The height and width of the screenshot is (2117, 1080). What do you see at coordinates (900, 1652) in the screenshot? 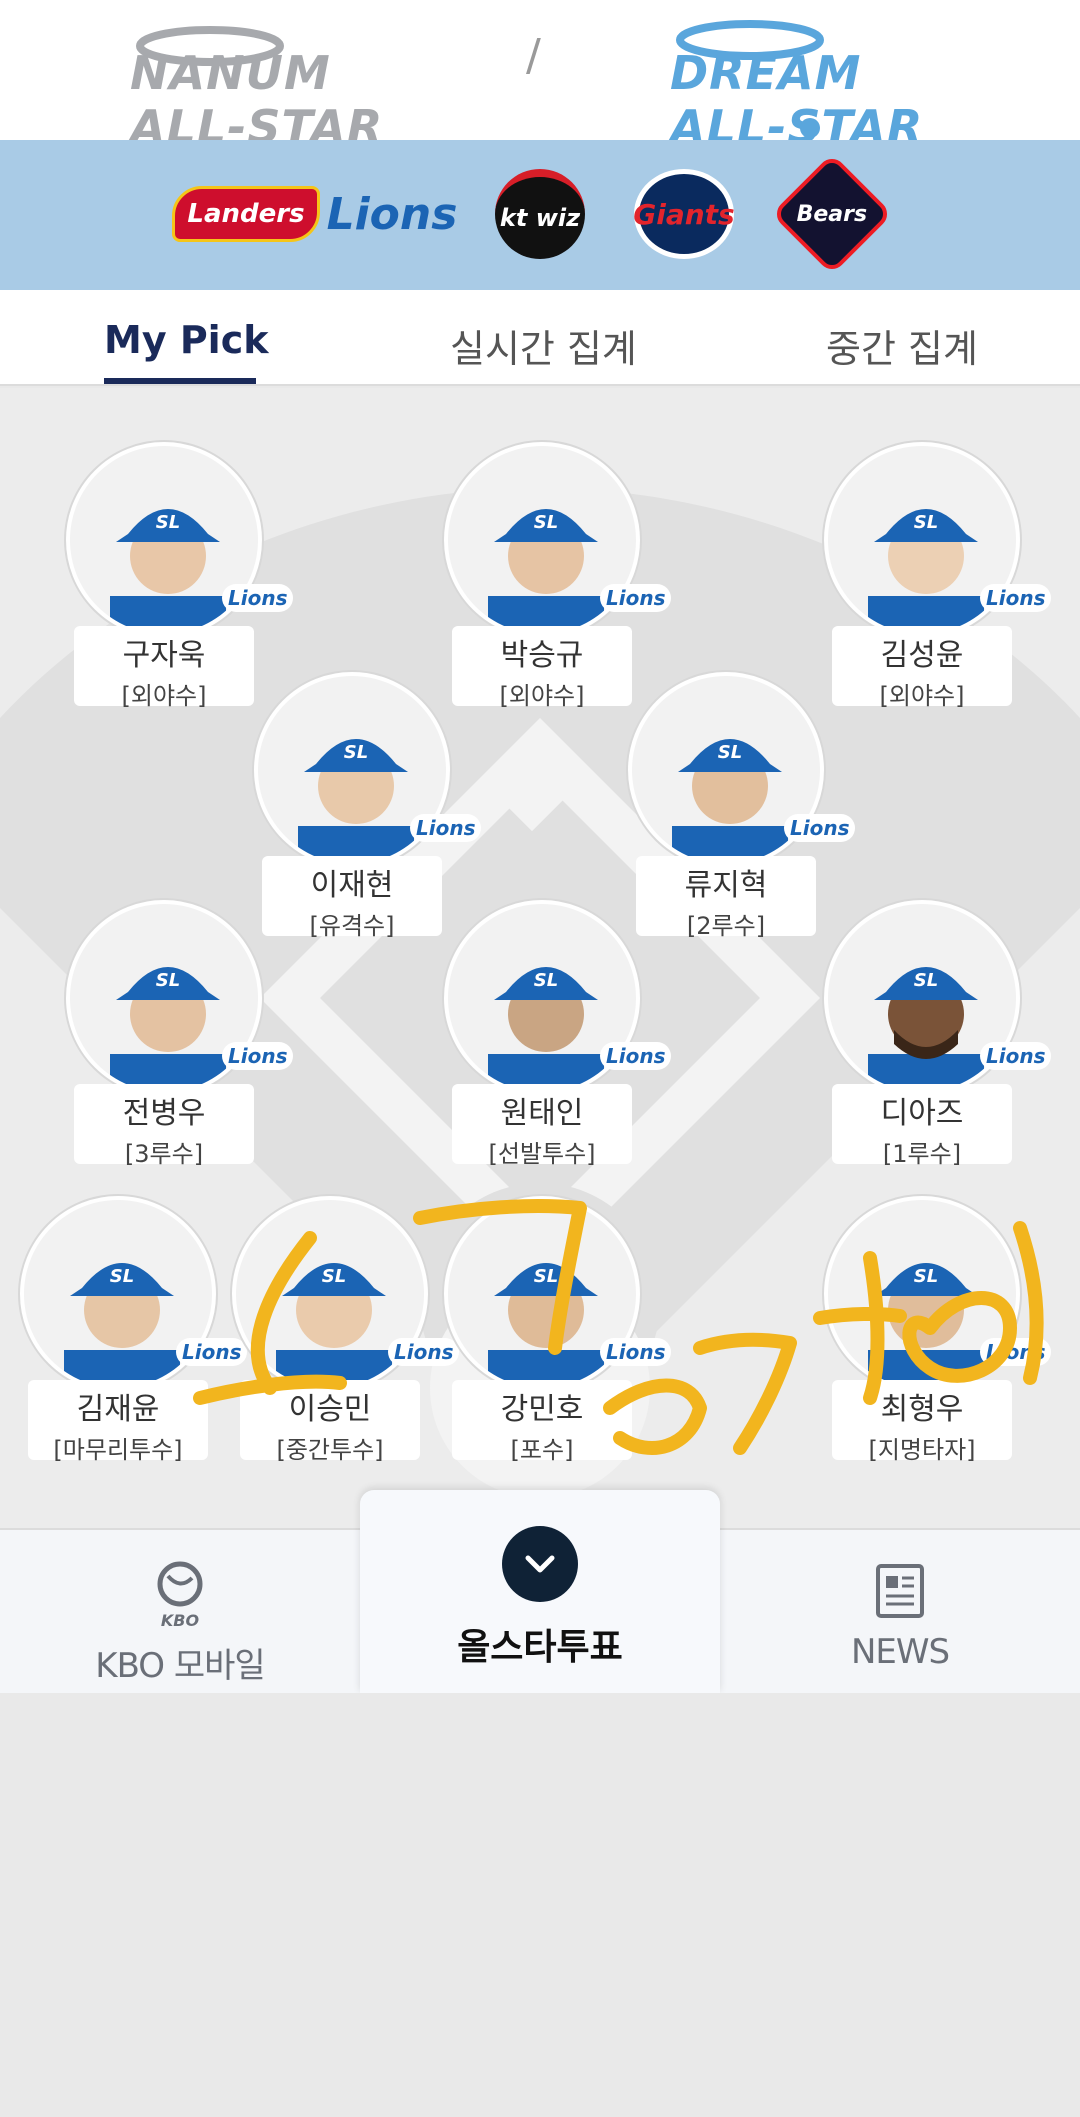
I see `nav-news-label: NEWS` at bounding box center [900, 1652].